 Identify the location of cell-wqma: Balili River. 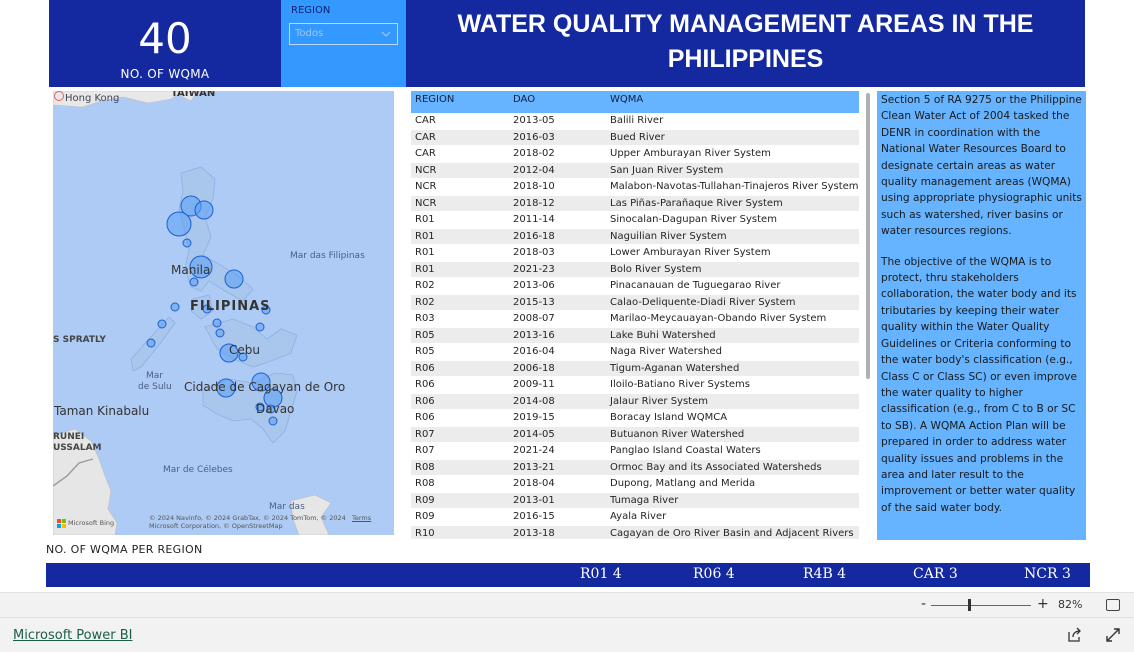
(637, 120).